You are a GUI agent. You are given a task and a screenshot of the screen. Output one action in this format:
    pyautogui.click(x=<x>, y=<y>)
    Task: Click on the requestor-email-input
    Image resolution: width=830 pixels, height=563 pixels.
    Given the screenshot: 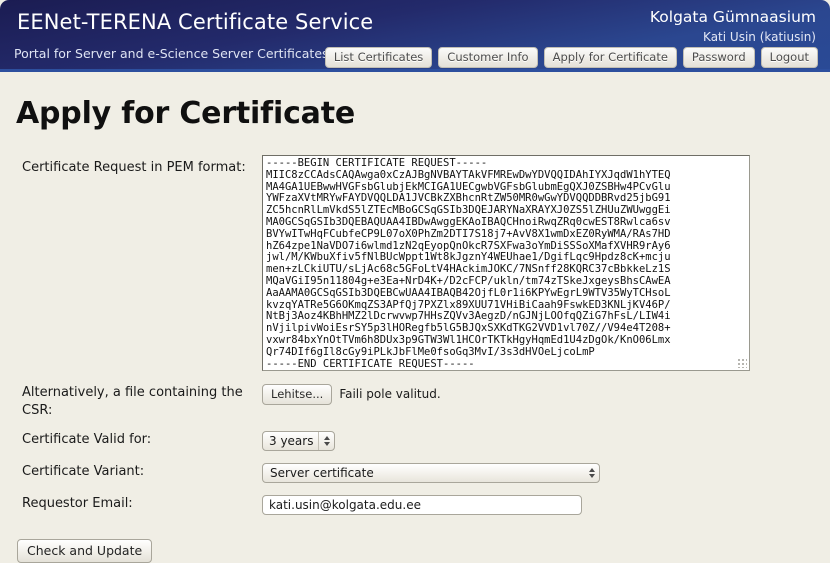 What is the action you would take?
    pyautogui.click(x=422, y=505)
    